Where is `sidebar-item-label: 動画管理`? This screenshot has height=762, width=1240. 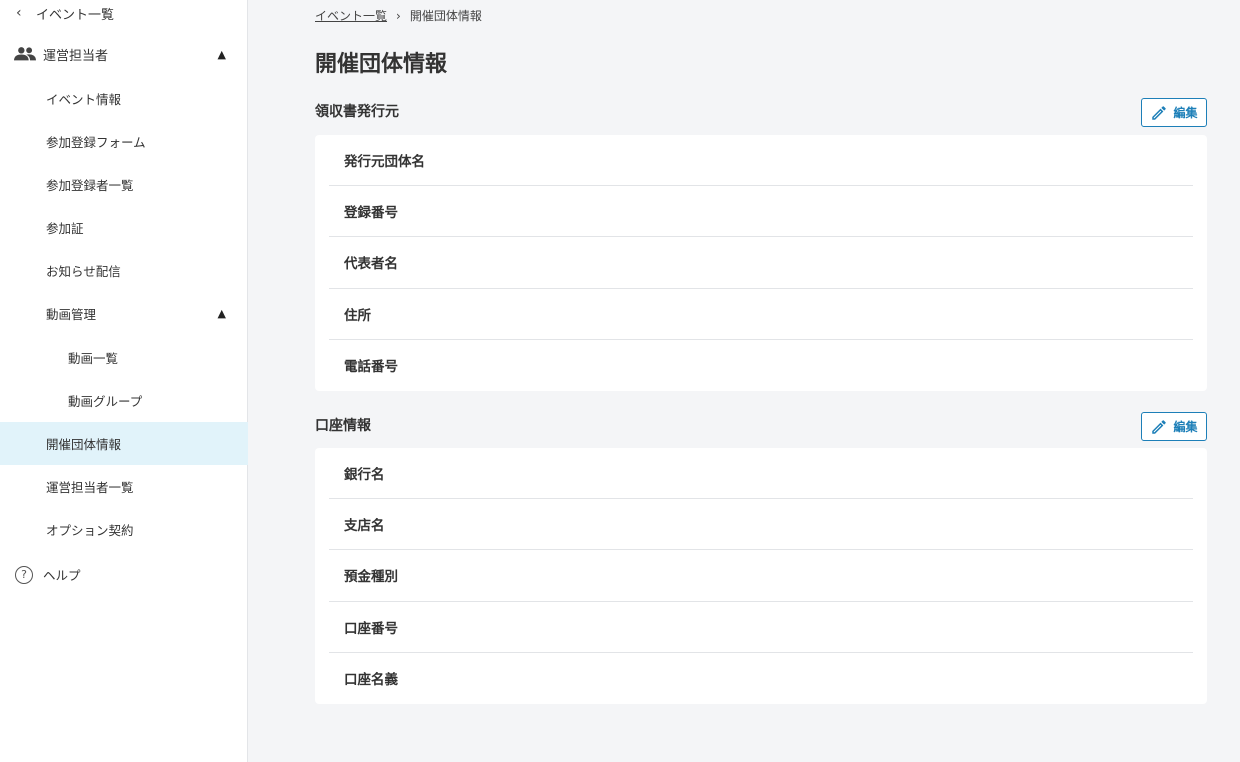
sidebar-item-label: 動画管理 is located at coordinates (71, 314).